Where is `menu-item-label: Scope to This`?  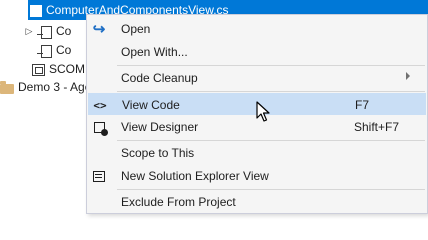 menu-item-label: Scope to This is located at coordinates (158, 153).